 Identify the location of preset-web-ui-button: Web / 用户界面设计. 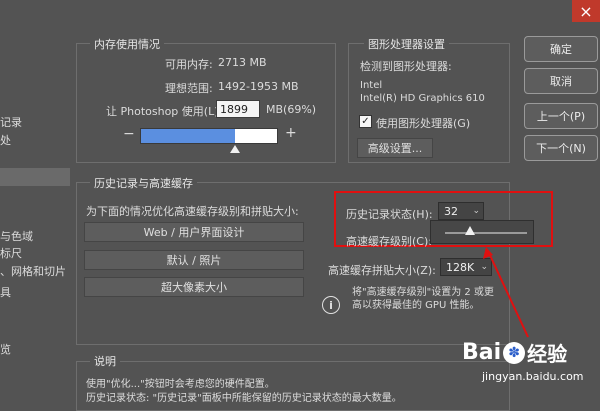
(194, 232).